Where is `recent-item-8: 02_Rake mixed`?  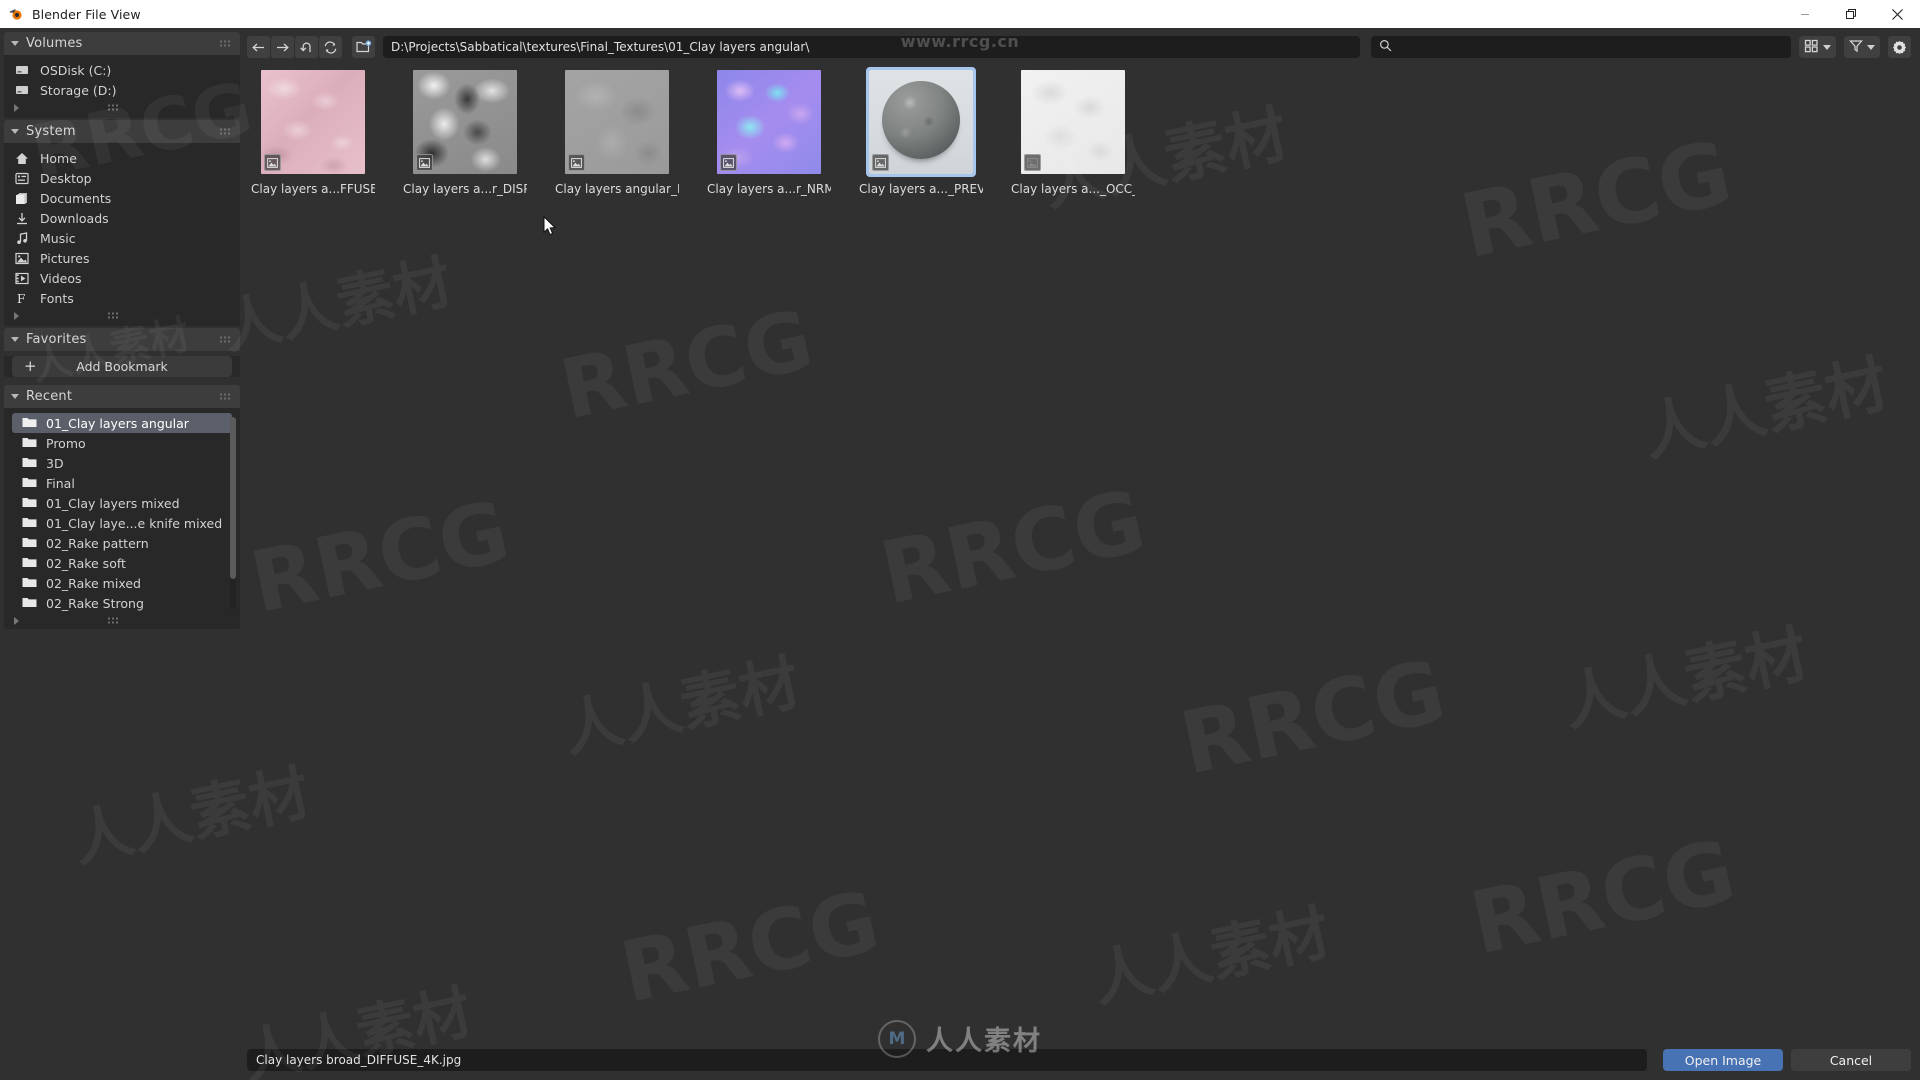 recent-item-8: 02_Rake mixed is located at coordinates (122, 583).